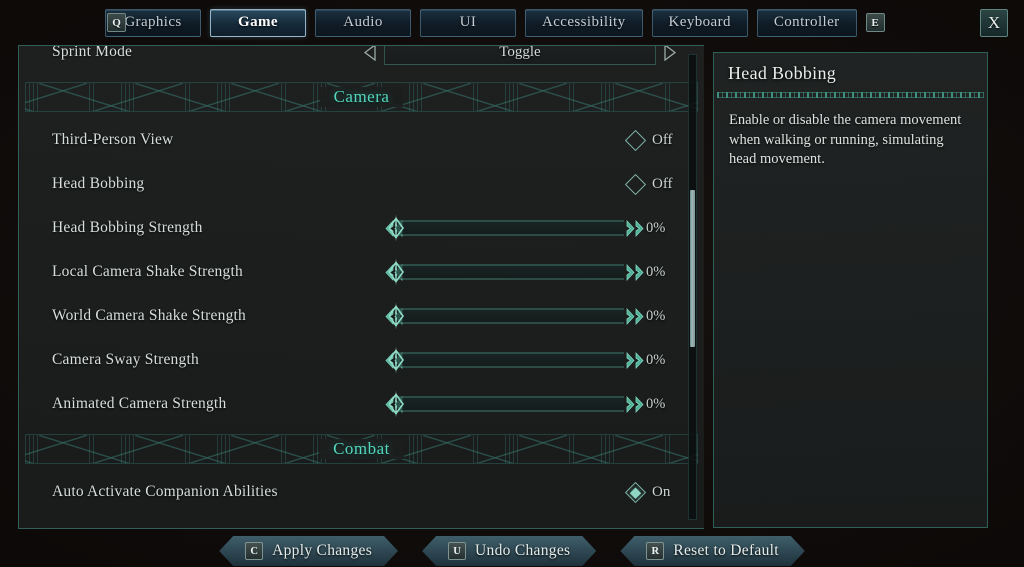 This screenshot has width=1024, height=567. What do you see at coordinates (661, 491) in the screenshot?
I see `checkbox-state-label: On` at bounding box center [661, 491].